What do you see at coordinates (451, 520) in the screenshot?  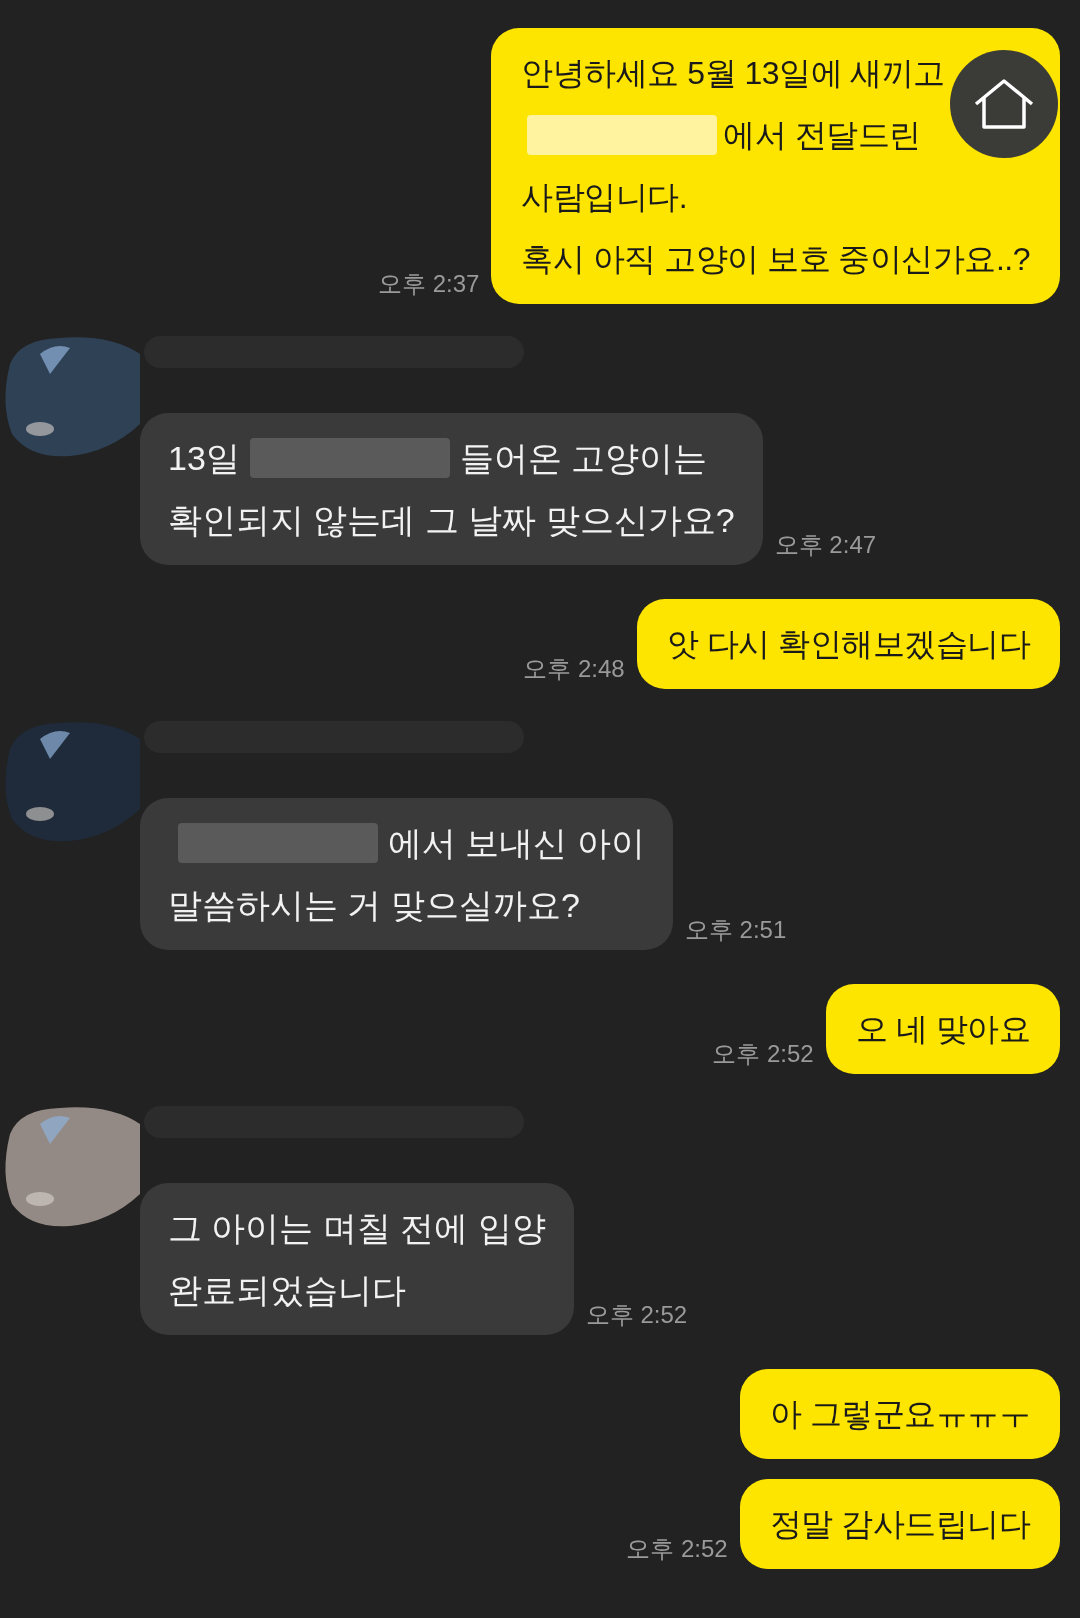 I see `message-text: 확인되지 않는데 그 날짜 맞으신가요?` at bounding box center [451, 520].